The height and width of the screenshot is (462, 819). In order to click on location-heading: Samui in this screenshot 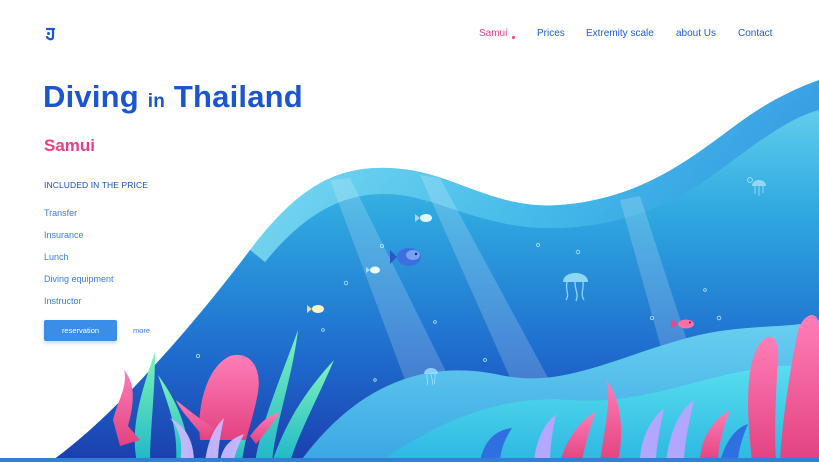, I will do `click(70, 145)`.